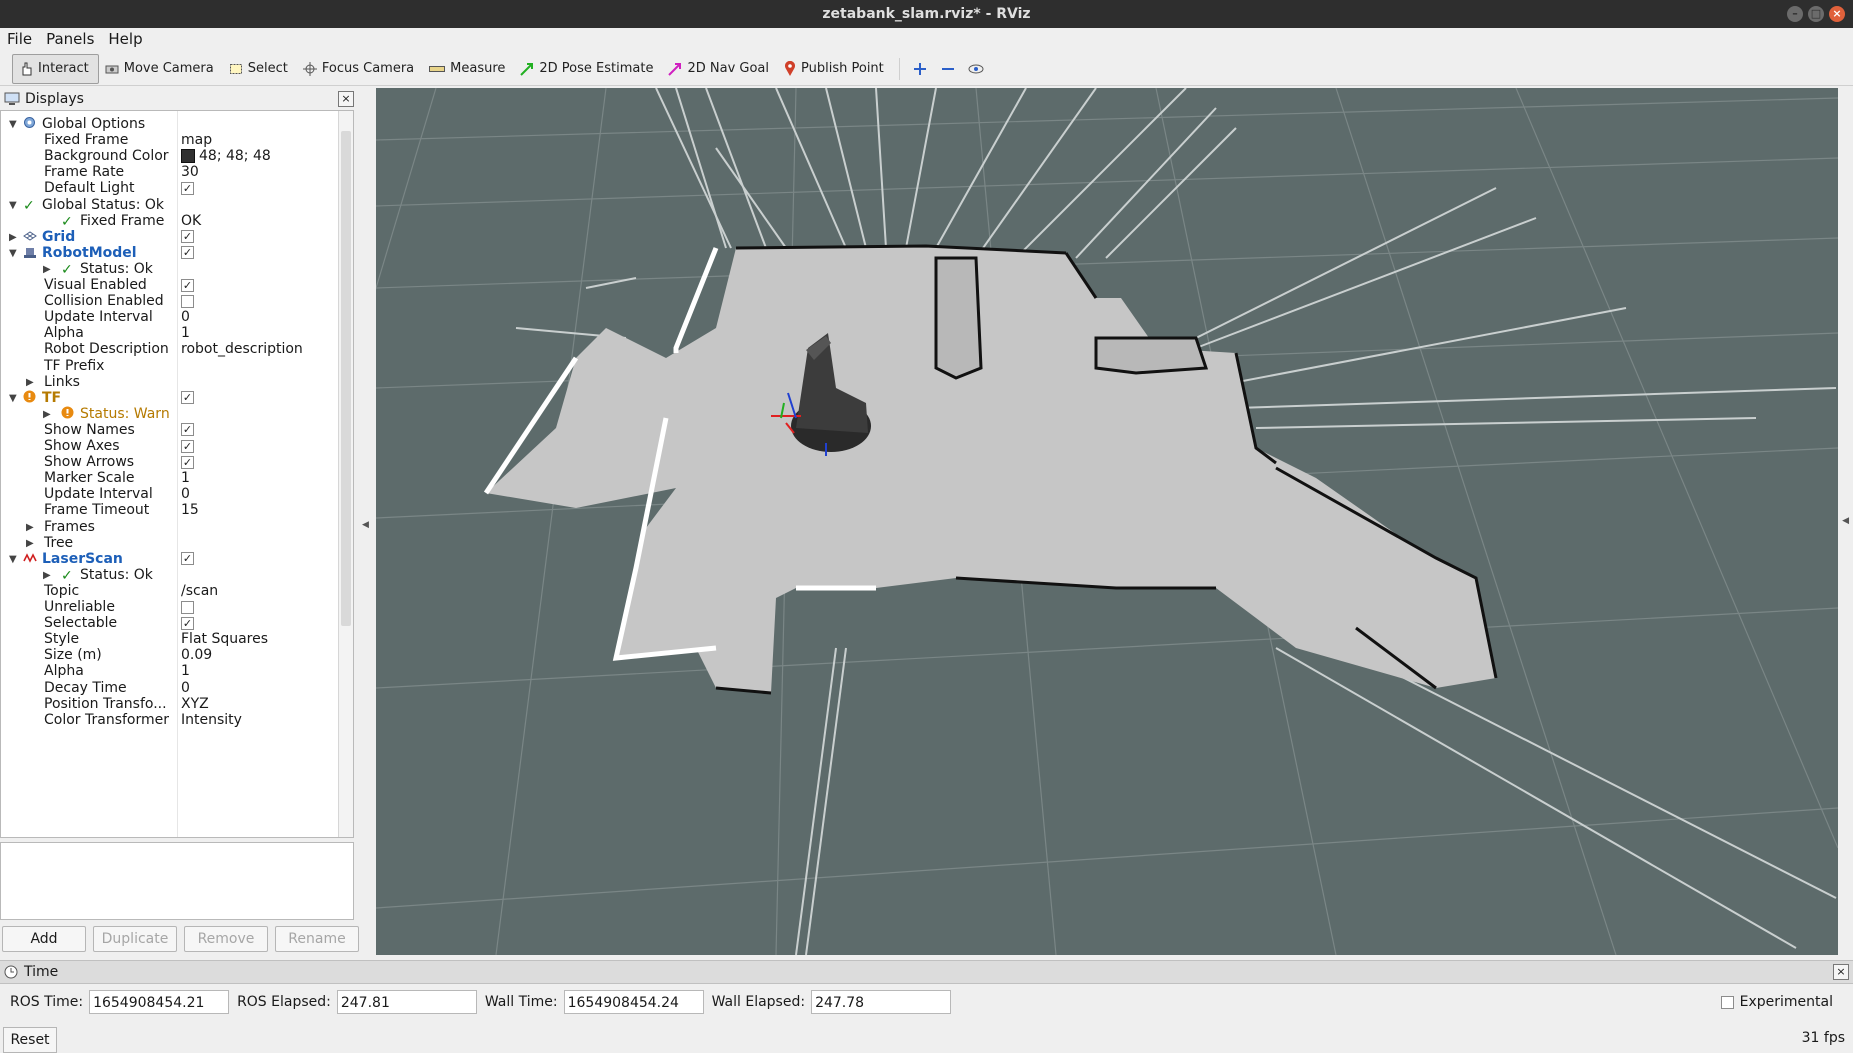  What do you see at coordinates (63, 68) in the screenshot?
I see `interact-label: Interact` at bounding box center [63, 68].